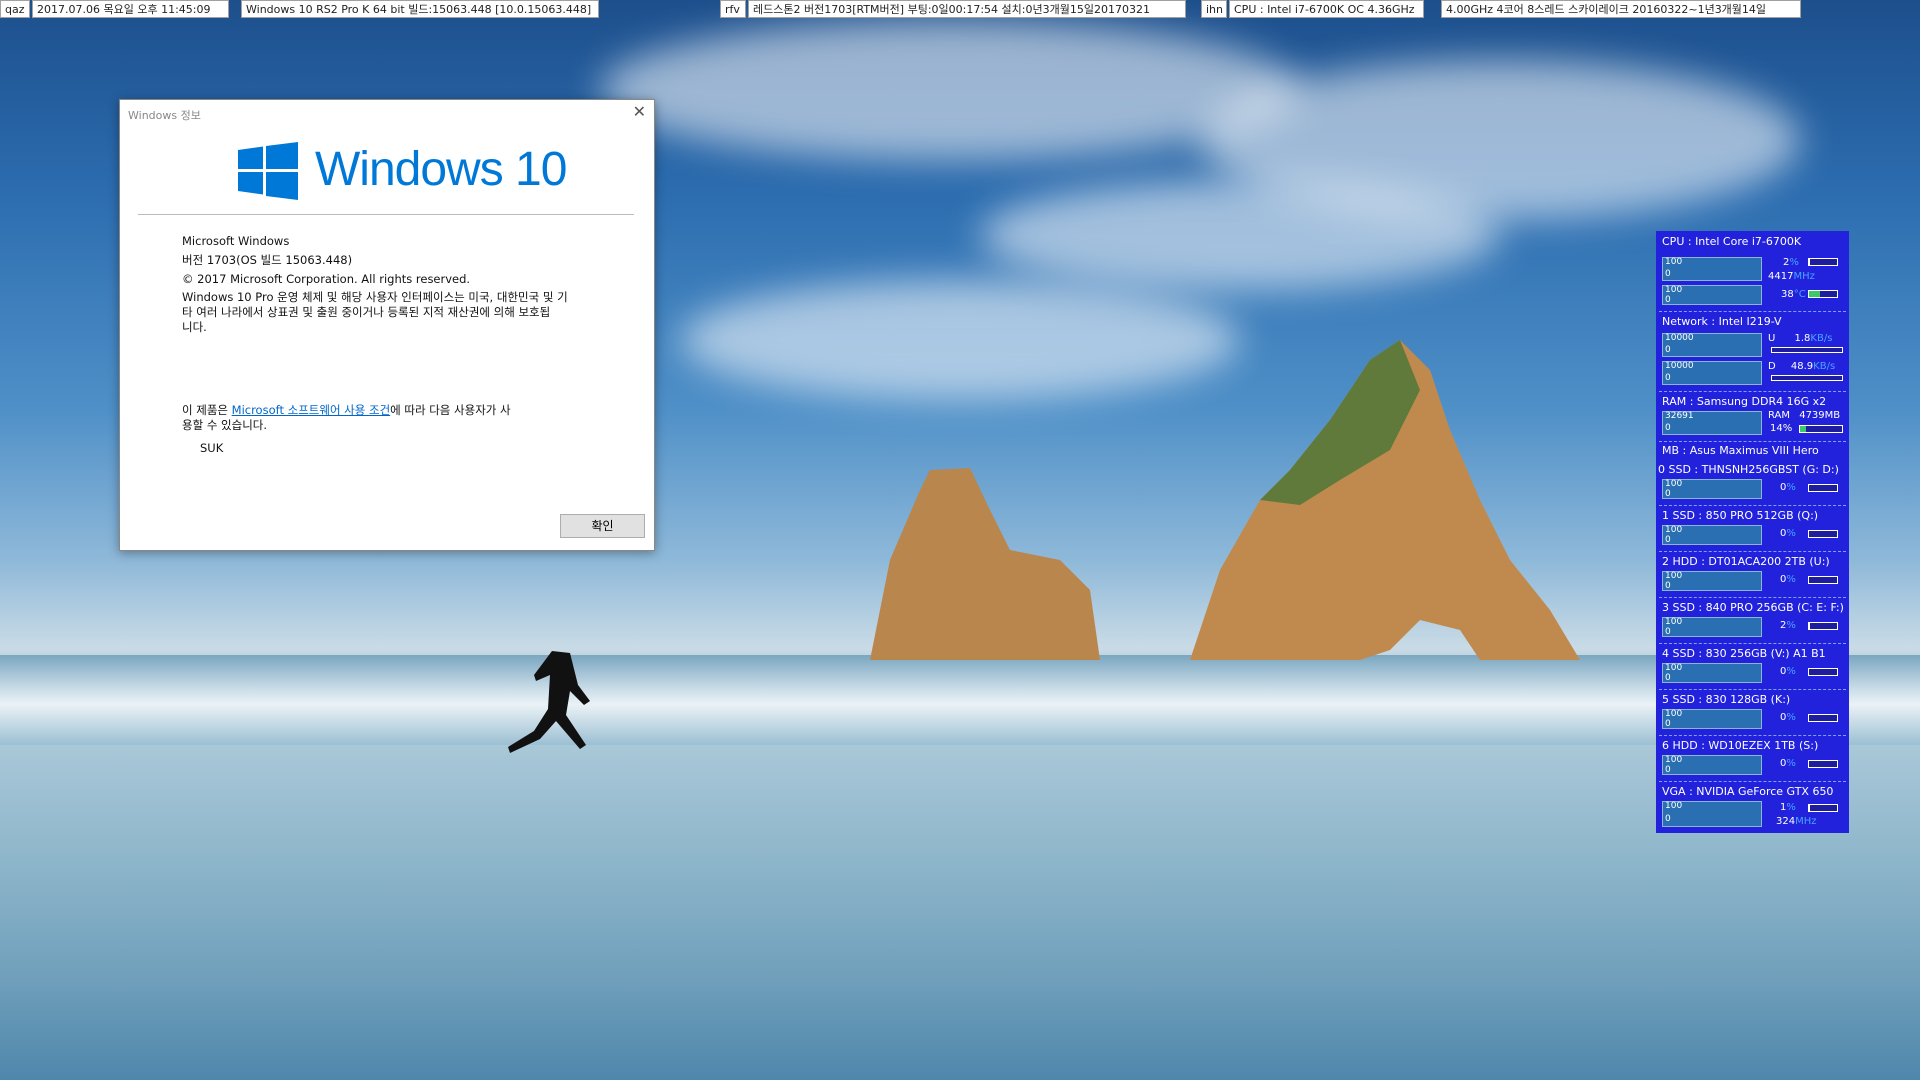  I want to click on license-terms-link: Microsoft 소프트웨어 사용 조건, so click(311, 410).